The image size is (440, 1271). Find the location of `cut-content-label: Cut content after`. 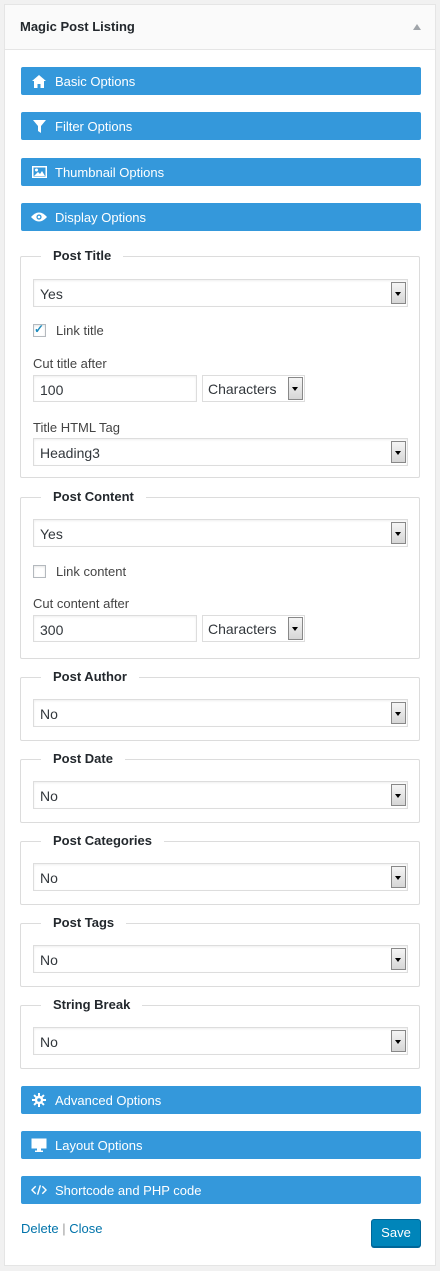

cut-content-label: Cut content after is located at coordinates (81, 603).